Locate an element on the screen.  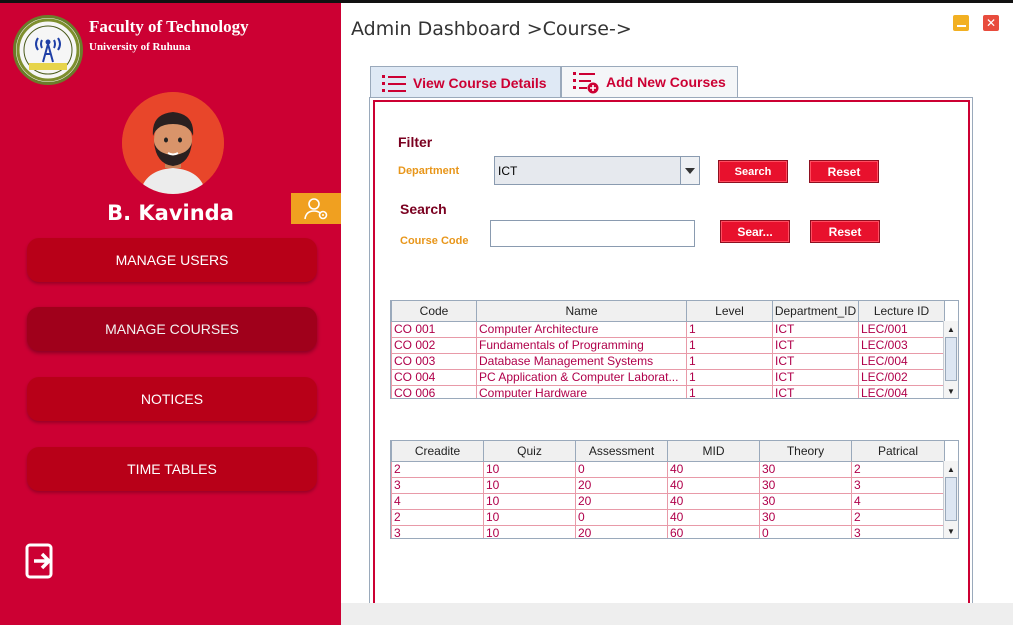
table-cell: CO 002 is located at coordinates (434, 345).